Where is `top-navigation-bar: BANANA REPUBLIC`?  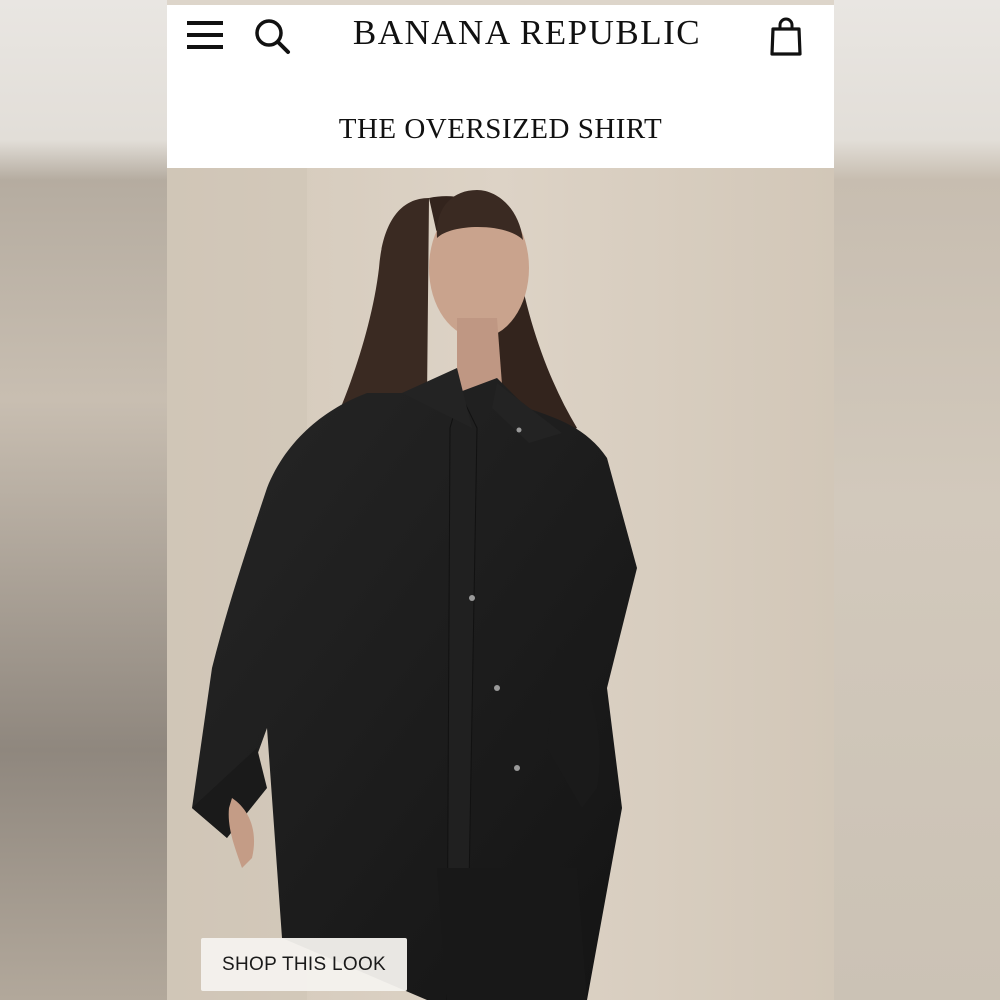
top-navigation-bar: BANANA REPUBLIC is located at coordinates (500, 40).